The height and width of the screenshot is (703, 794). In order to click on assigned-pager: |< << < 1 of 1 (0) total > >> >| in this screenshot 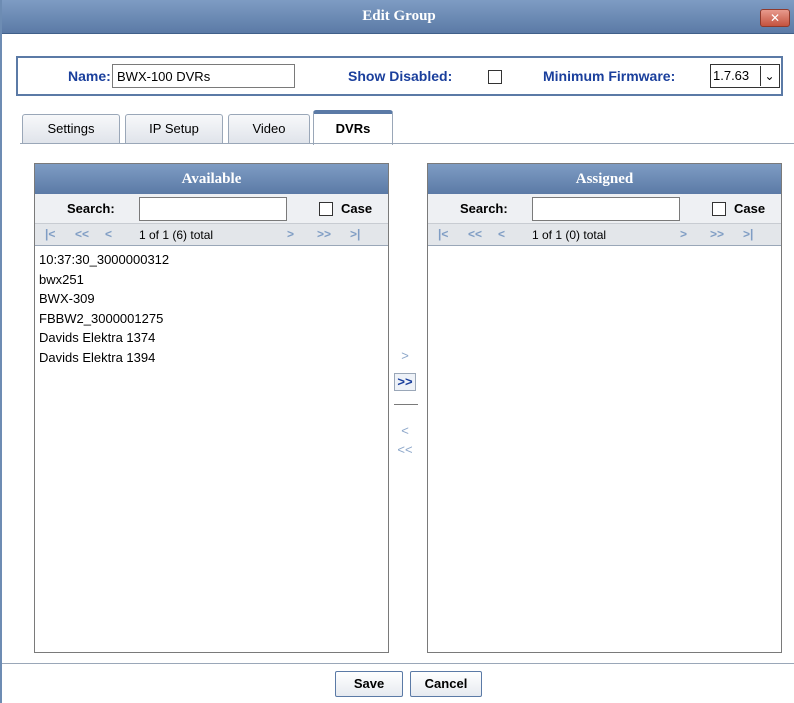, I will do `click(604, 235)`.